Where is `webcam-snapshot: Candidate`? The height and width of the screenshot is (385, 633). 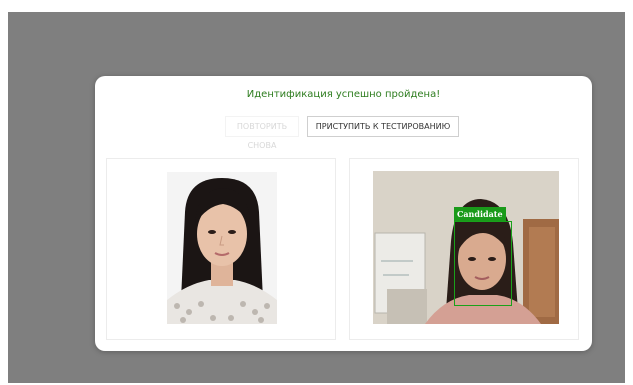 webcam-snapshot: Candidate is located at coordinates (466, 247).